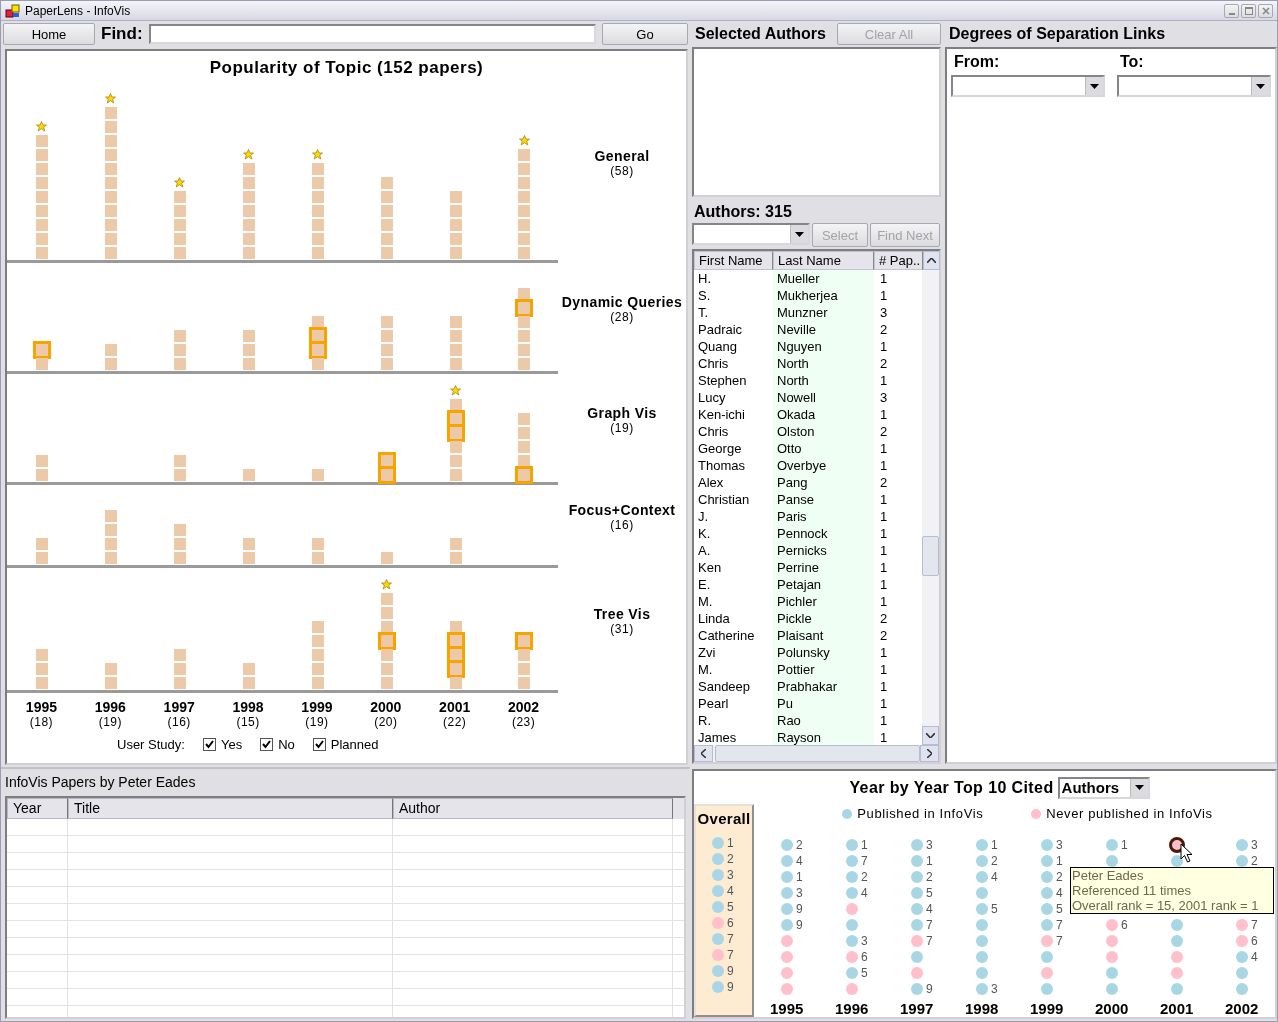 Image resolution: width=1278 pixels, height=1022 pixels. What do you see at coordinates (816, 753) in the screenshot?
I see `horizontal-scrollbar` at bounding box center [816, 753].